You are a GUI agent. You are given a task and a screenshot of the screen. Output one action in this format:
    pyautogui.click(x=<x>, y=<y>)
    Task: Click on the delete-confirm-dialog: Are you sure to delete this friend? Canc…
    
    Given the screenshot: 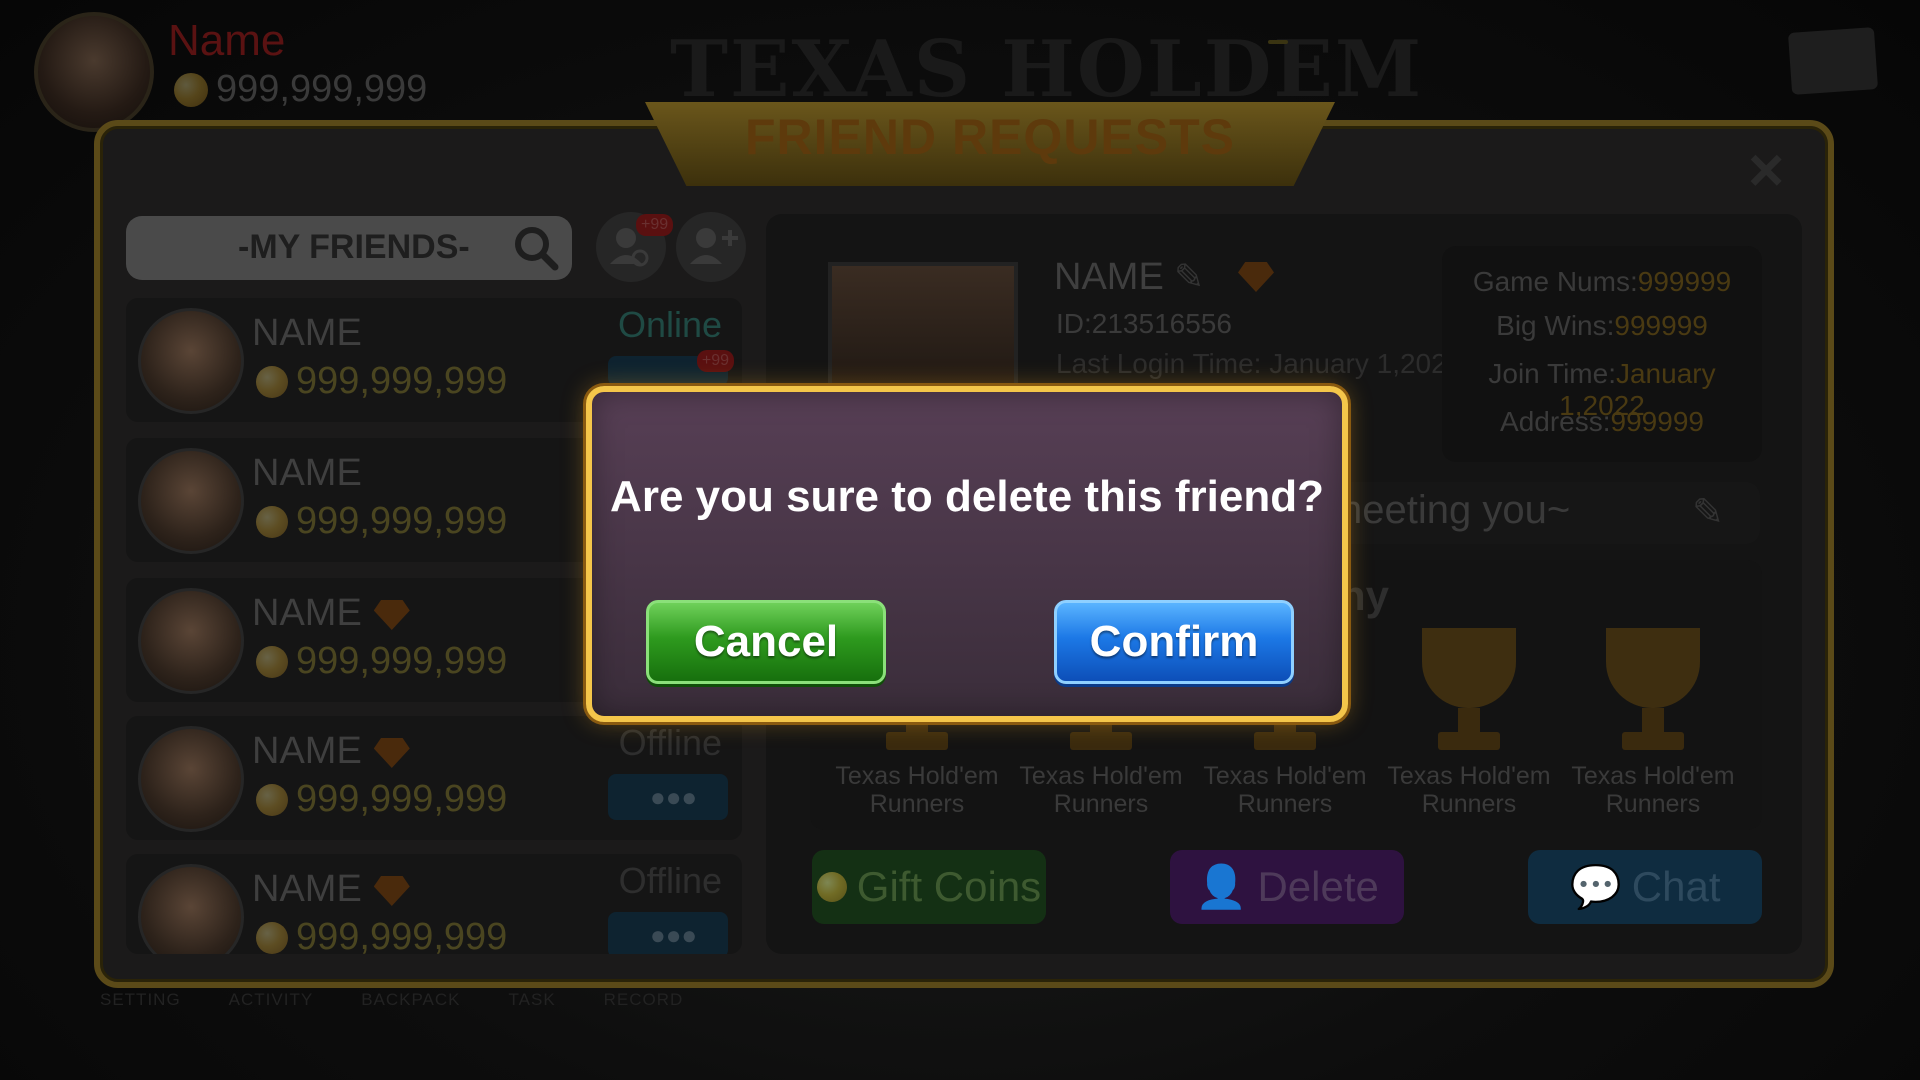 What is the action you would take?
    pyautogui.click(x=967, y=554)
    